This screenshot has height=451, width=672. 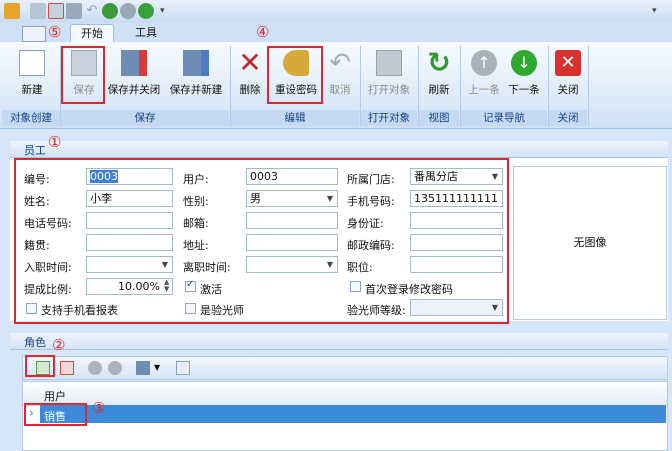 What do you see at coordinates (524, 77) in the screenshot?
I see `next-record-button: ↓ 下一条` at bounding box center [524, 77].